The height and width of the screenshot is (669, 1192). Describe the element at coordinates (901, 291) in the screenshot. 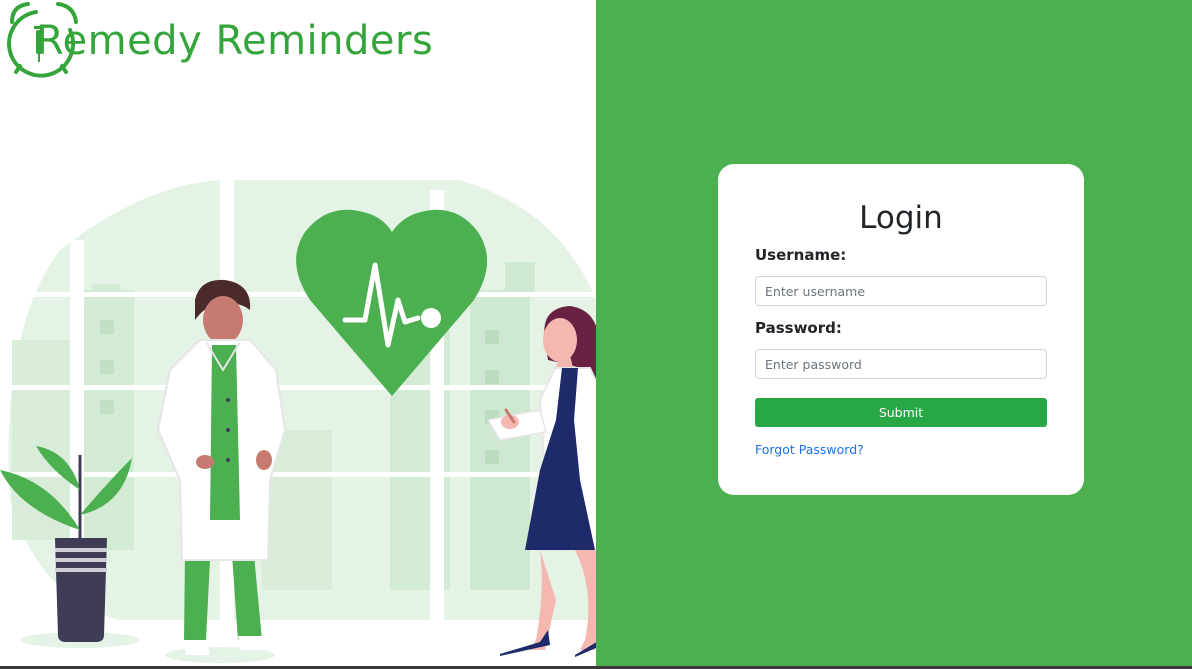

I see `username-input` at that location.